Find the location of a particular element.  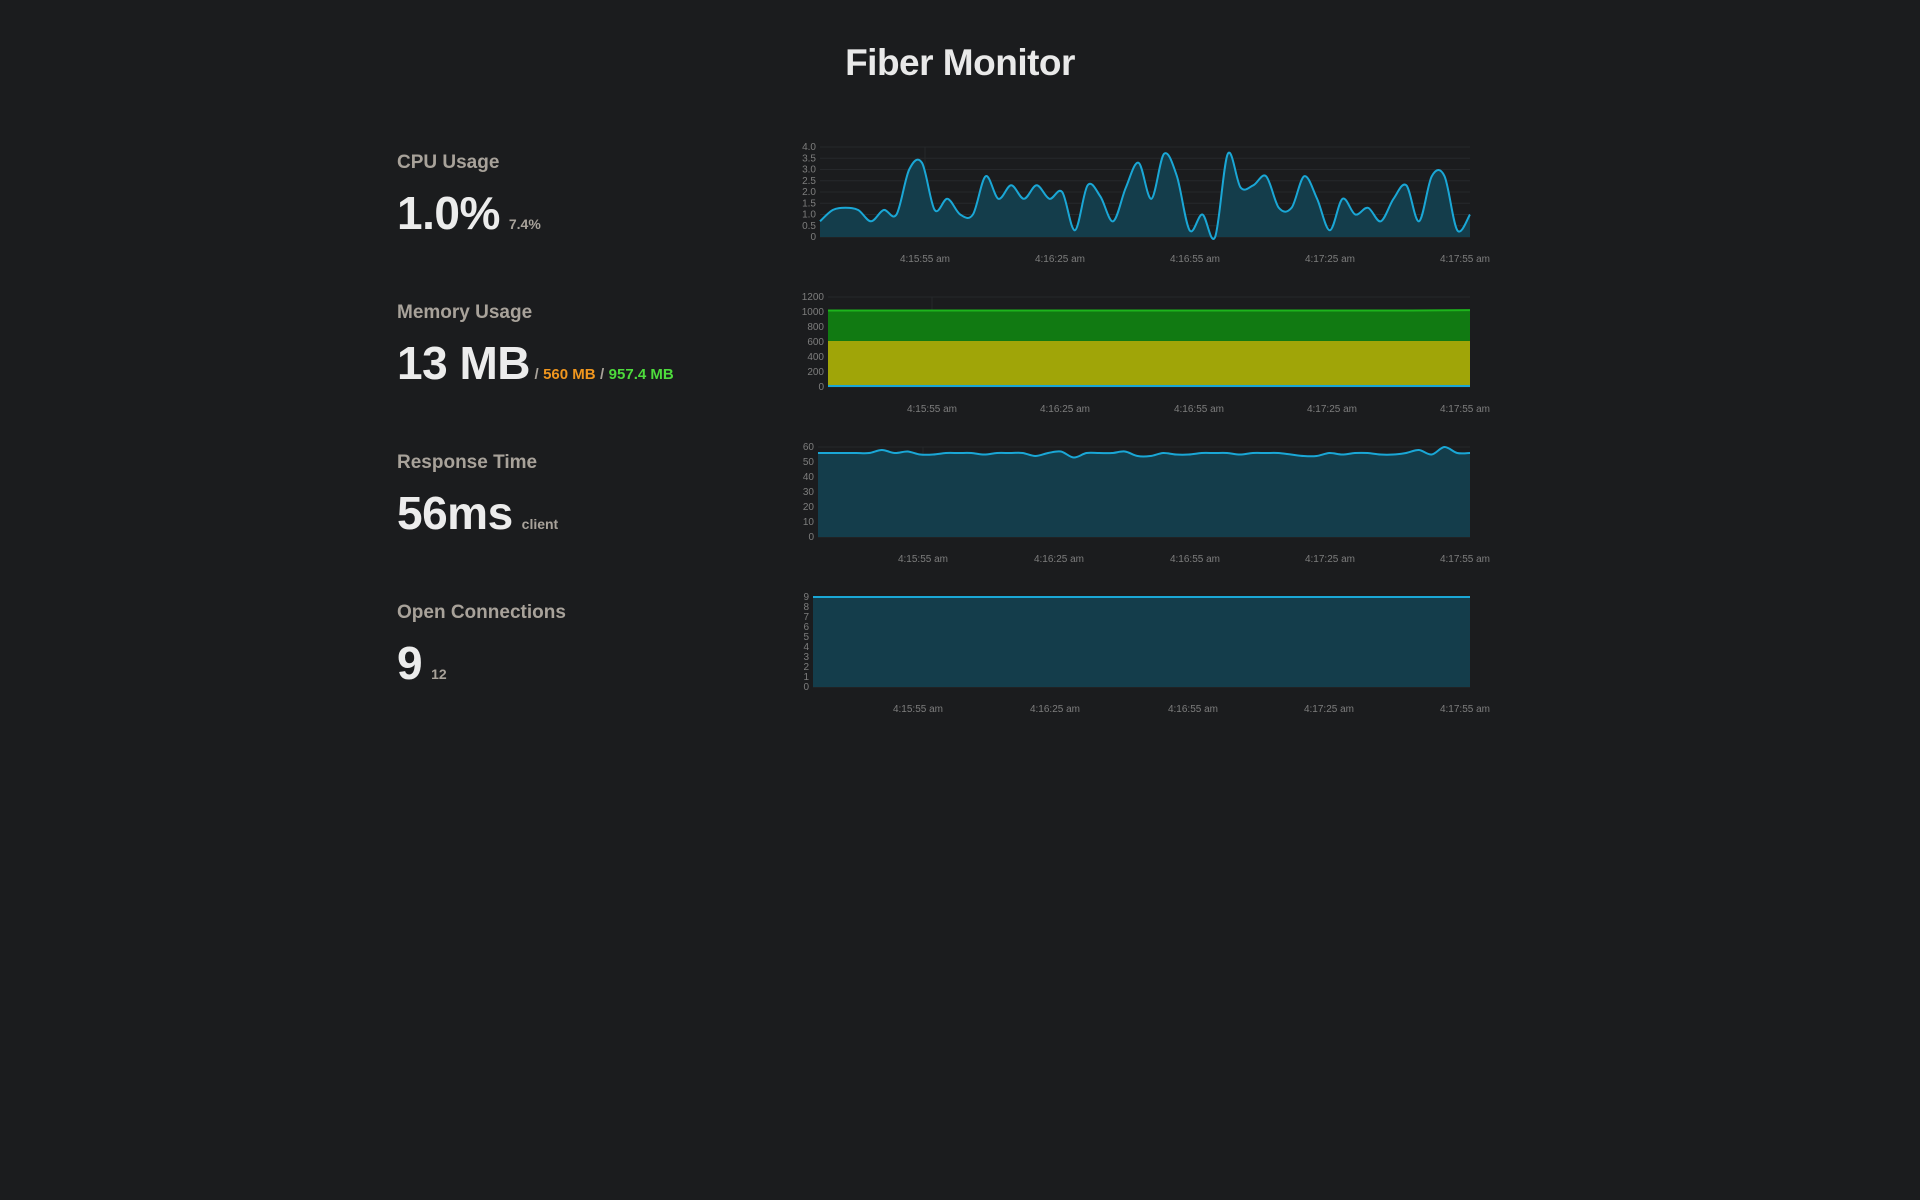

y-tick-label: 400 is located at coordinates (815, 357).